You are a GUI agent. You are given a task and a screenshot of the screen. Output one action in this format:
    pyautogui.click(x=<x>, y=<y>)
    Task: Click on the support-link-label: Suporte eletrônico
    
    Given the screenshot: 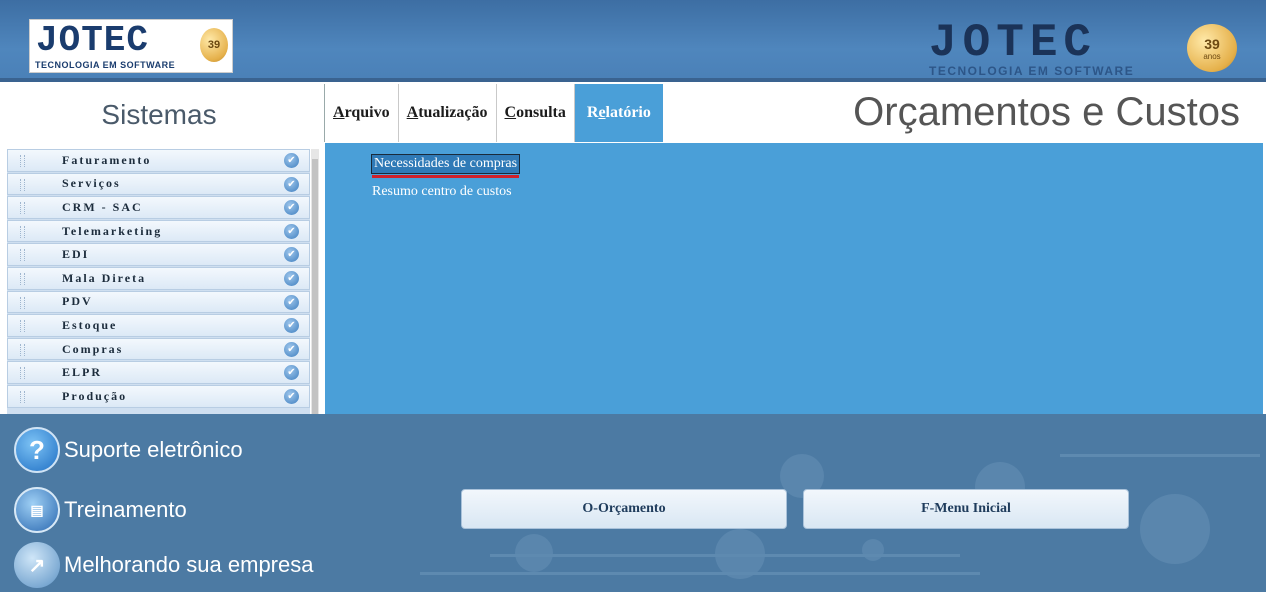 What is the action you would take?
    pyautogui.click(x=153, y=449)
    